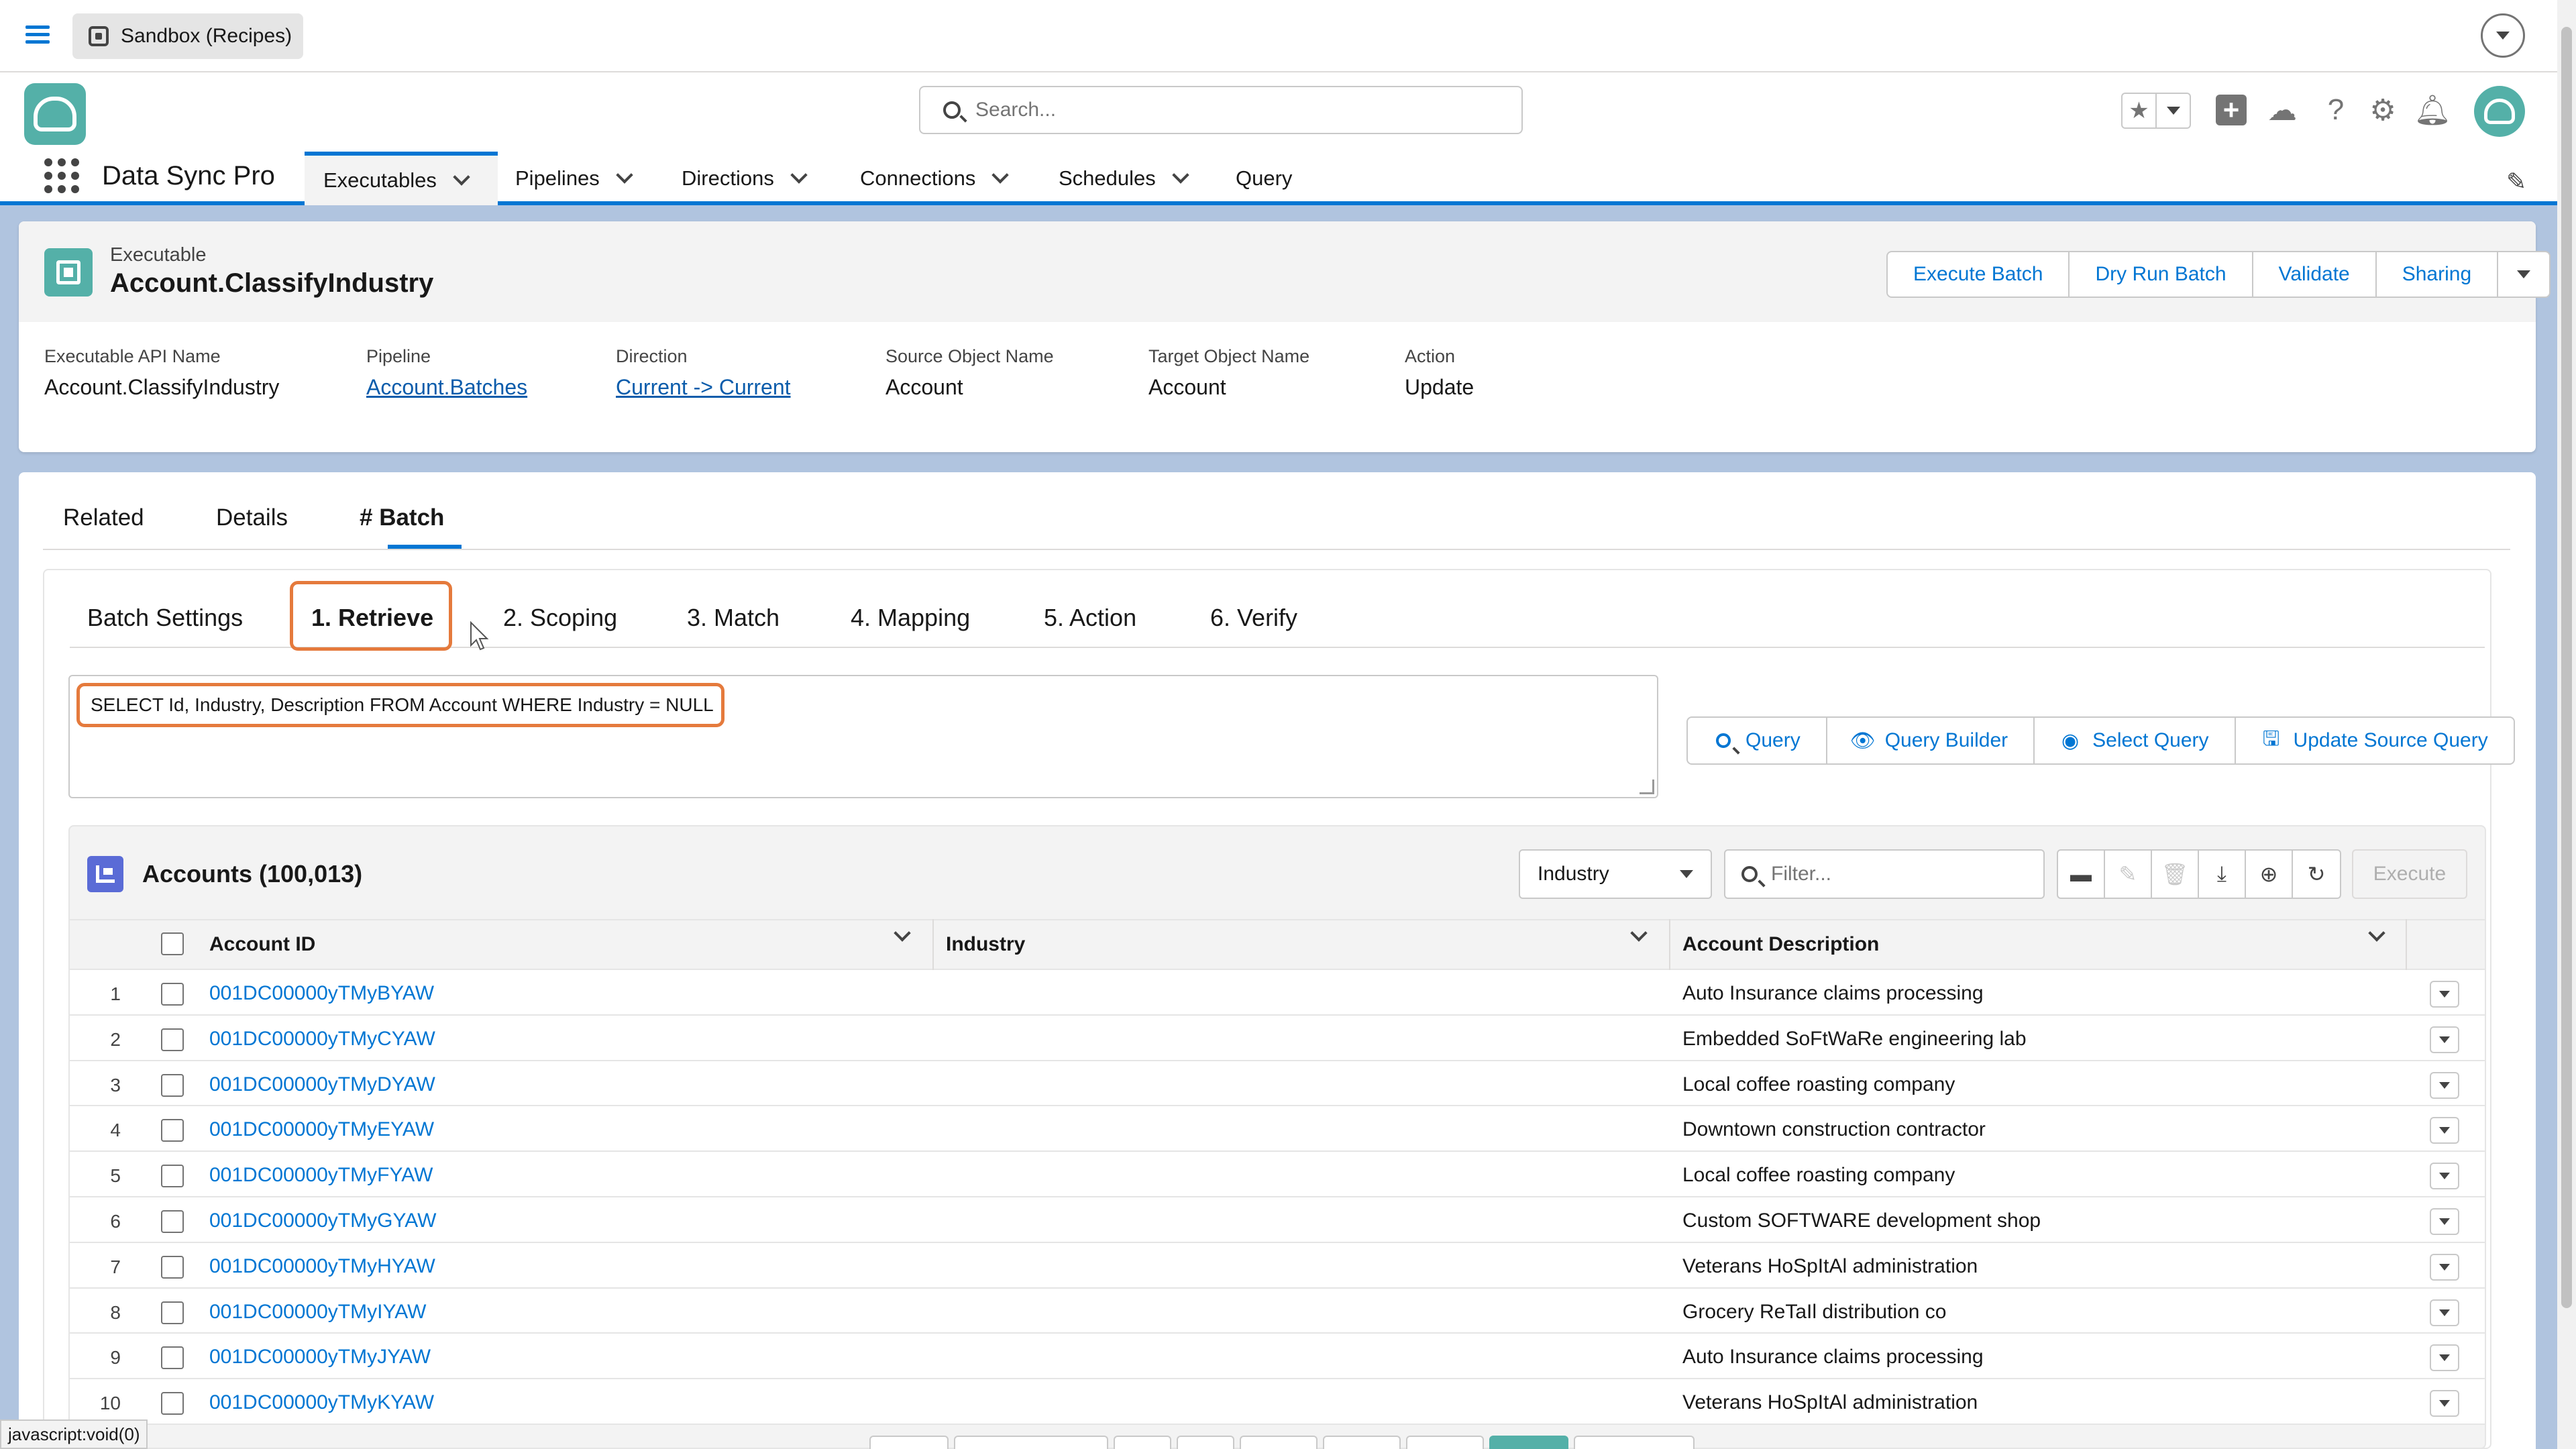  Describe the element at coordinates (2438, 274) in the screenshot. I see `sharing-button: Sharing` at that location.